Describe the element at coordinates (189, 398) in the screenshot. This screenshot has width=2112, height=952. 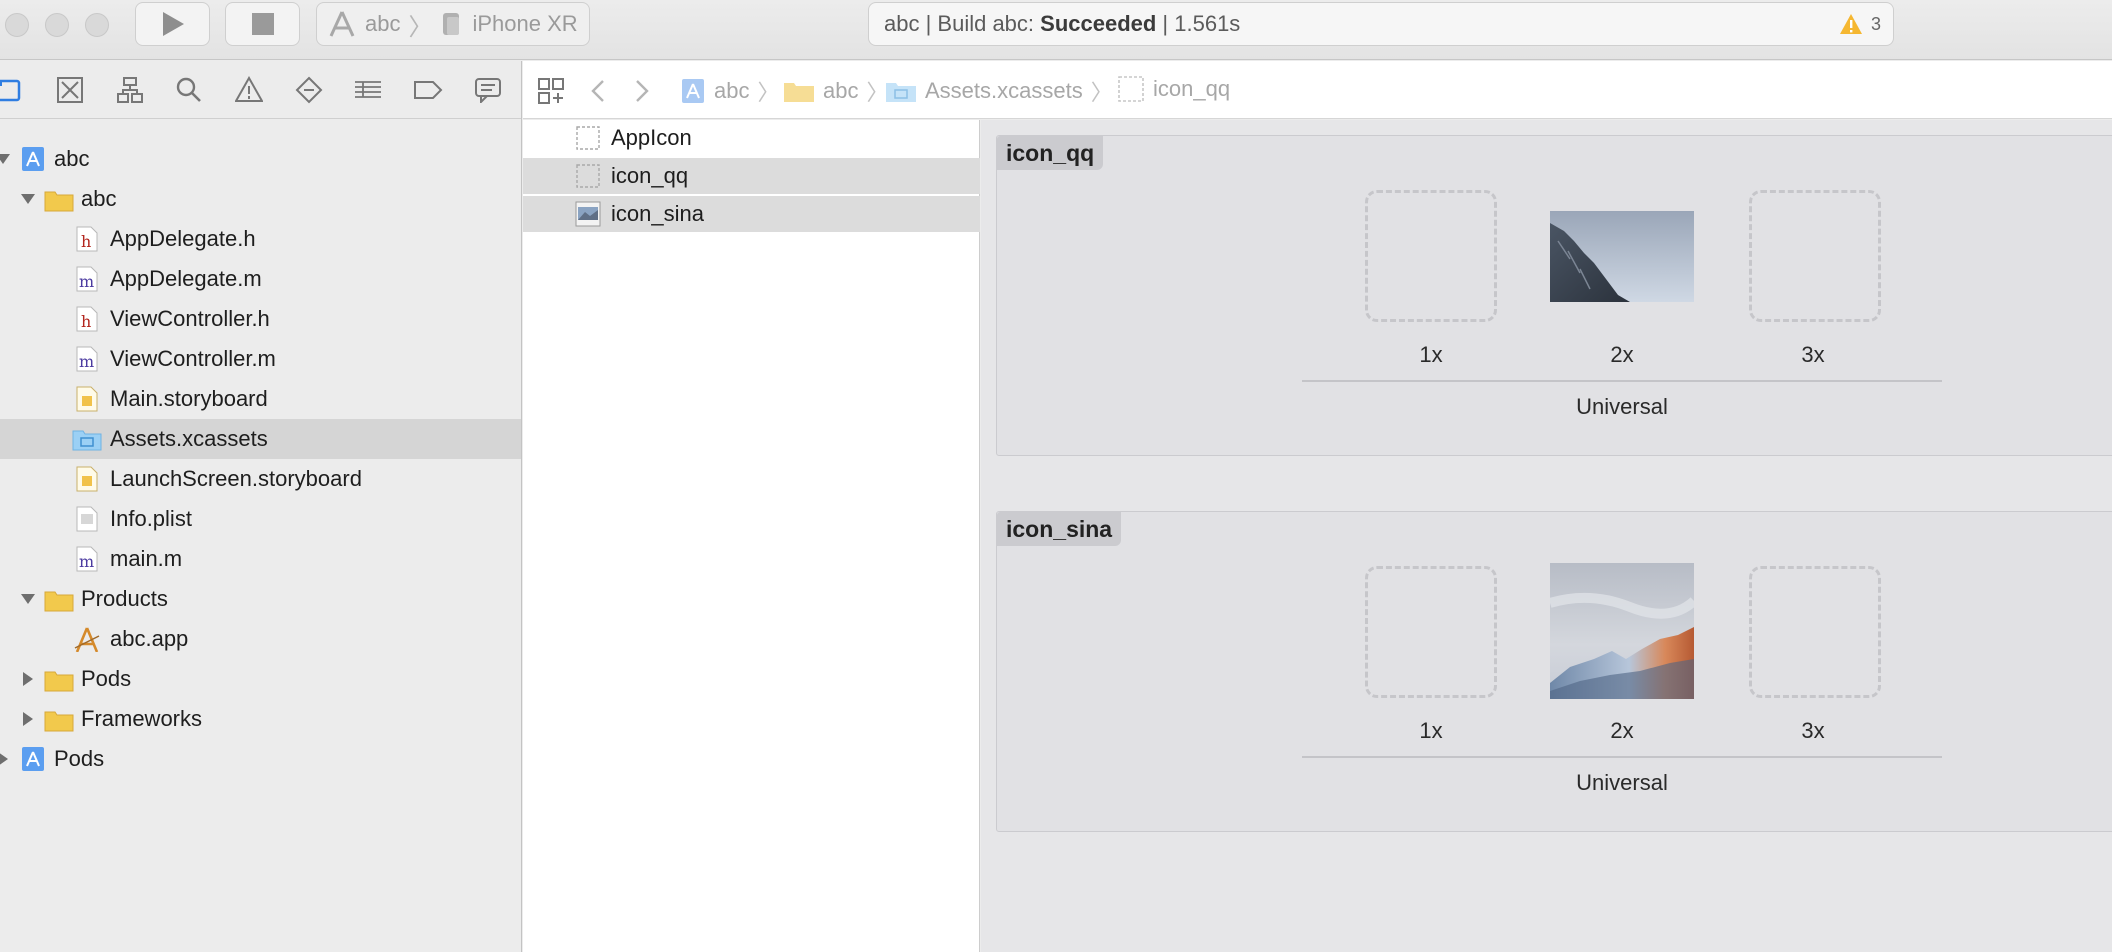
I see `tree-item-label: Main.storyboard` at that location.